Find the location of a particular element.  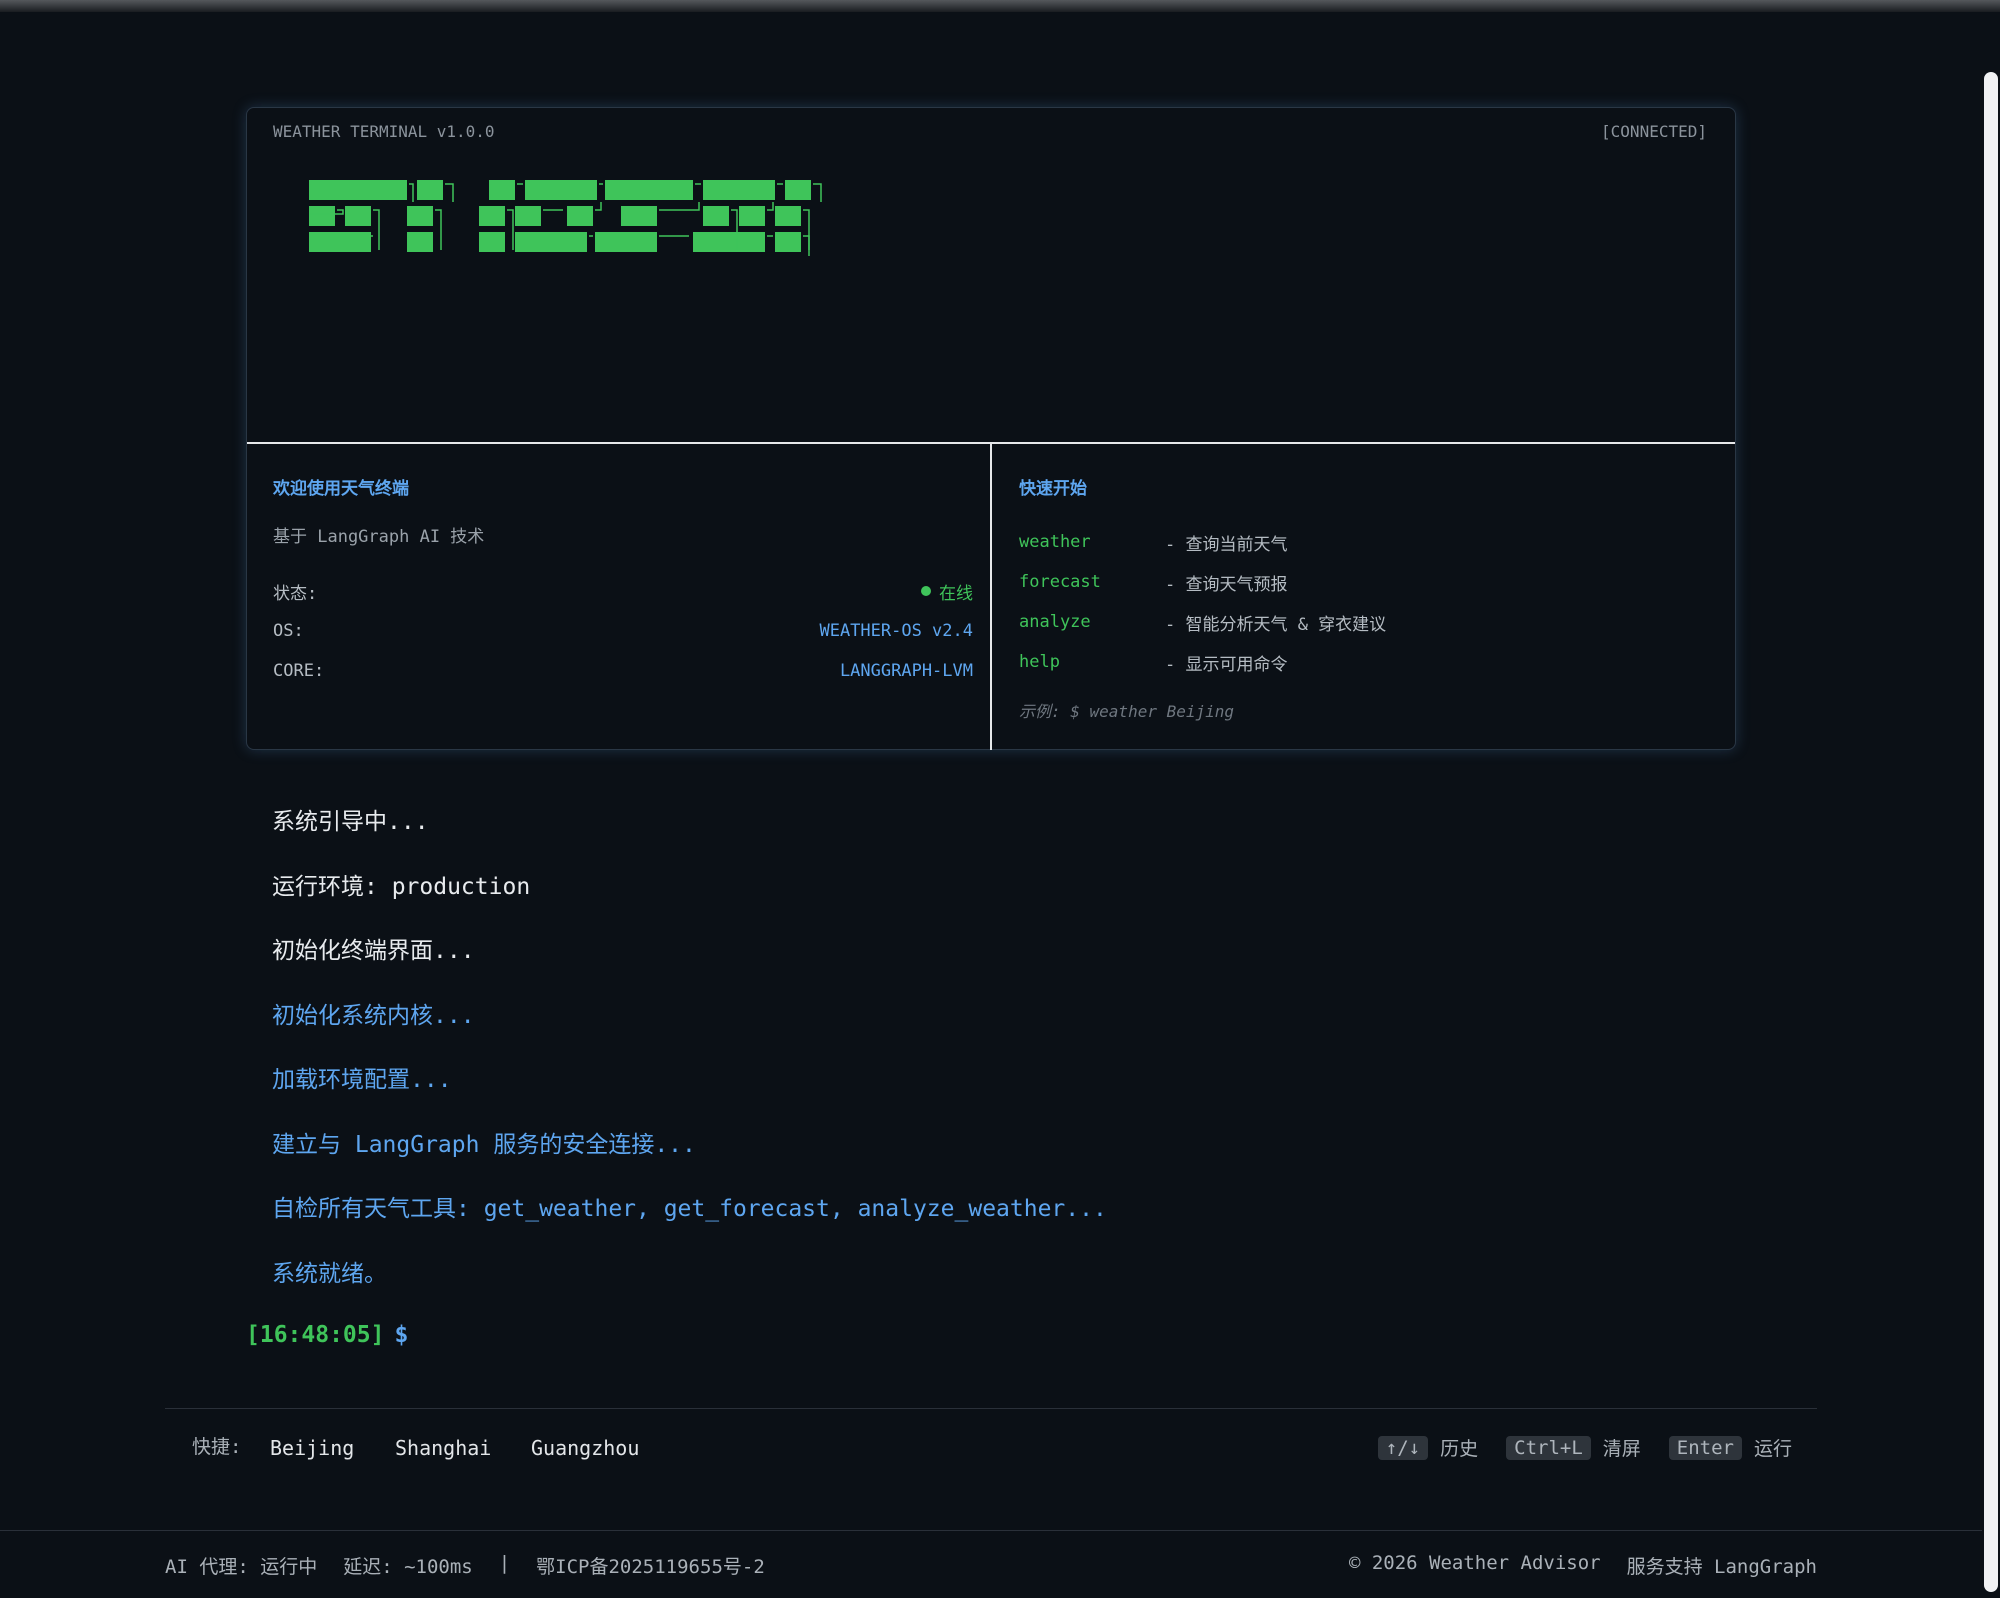

icp-link: 鄂ICP备2025119655号-2 is located at coordinates (650, 1565).